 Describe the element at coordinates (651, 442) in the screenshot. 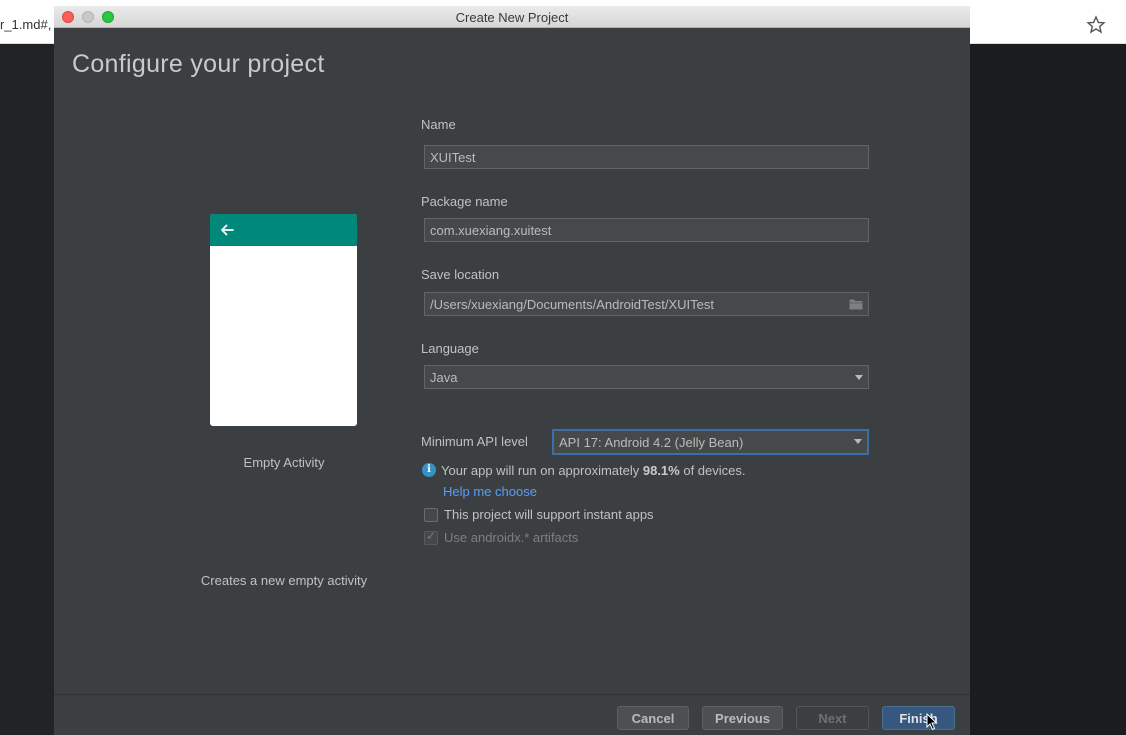

I see `api-level-value: API 17: Android 4.2 (Jelly Bean)` at that location.